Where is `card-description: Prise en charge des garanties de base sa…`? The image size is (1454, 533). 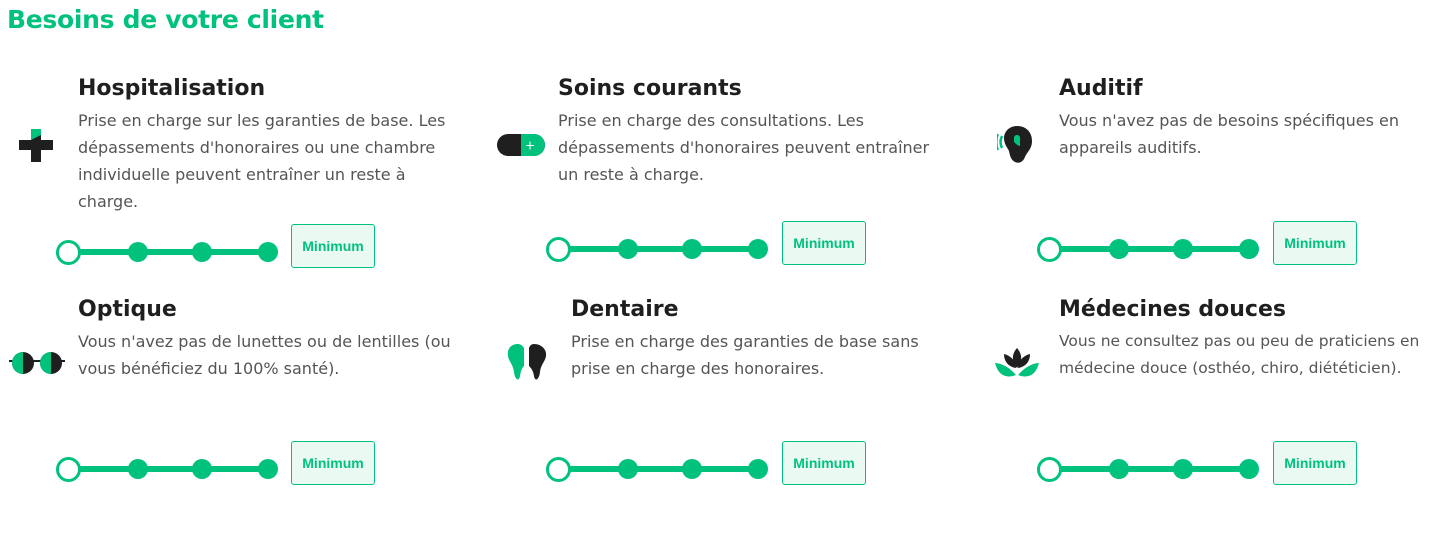
card-description: Prise en charge des garanties de base sa… is located at coordinates (745, 355).